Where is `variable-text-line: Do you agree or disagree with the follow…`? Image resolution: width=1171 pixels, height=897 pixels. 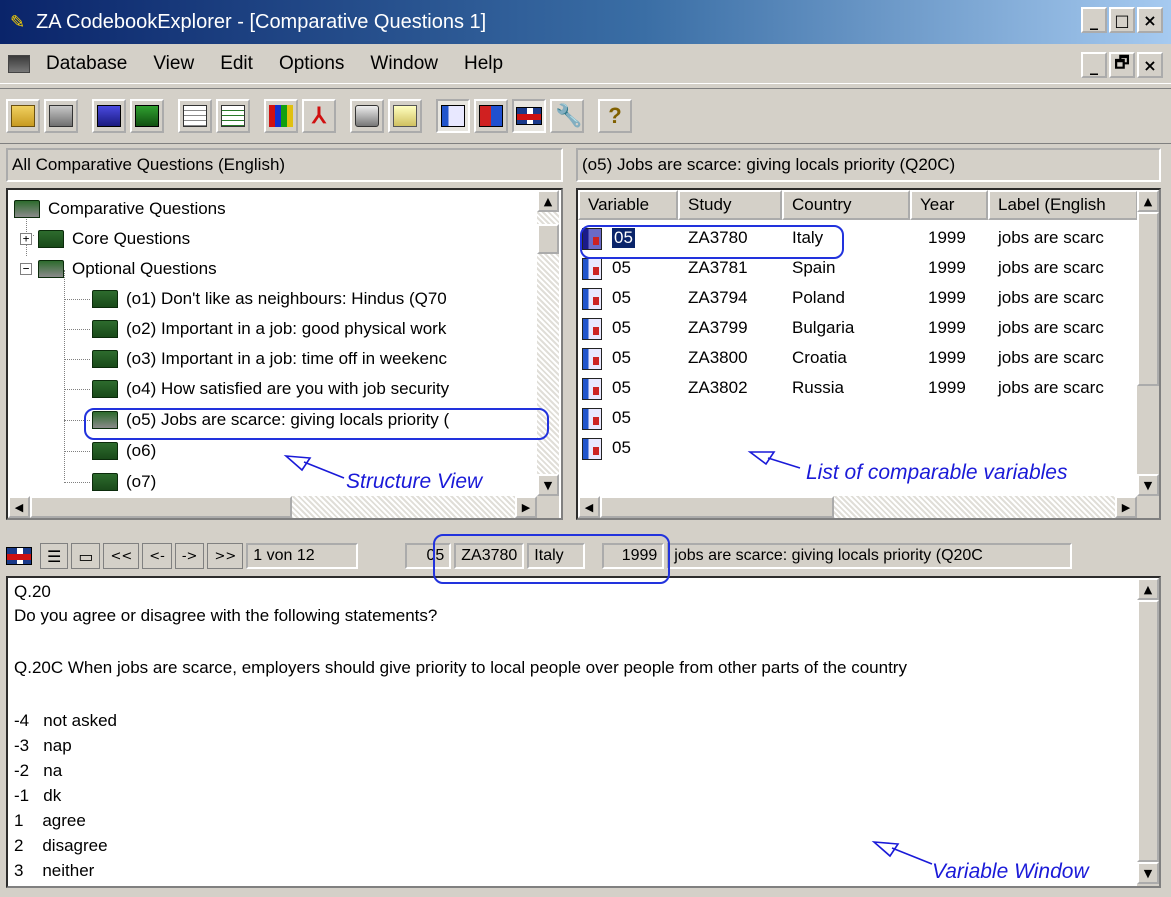 variable-text-line: Do you agree or disagree with the follow… is located at coordinates (226, 615).